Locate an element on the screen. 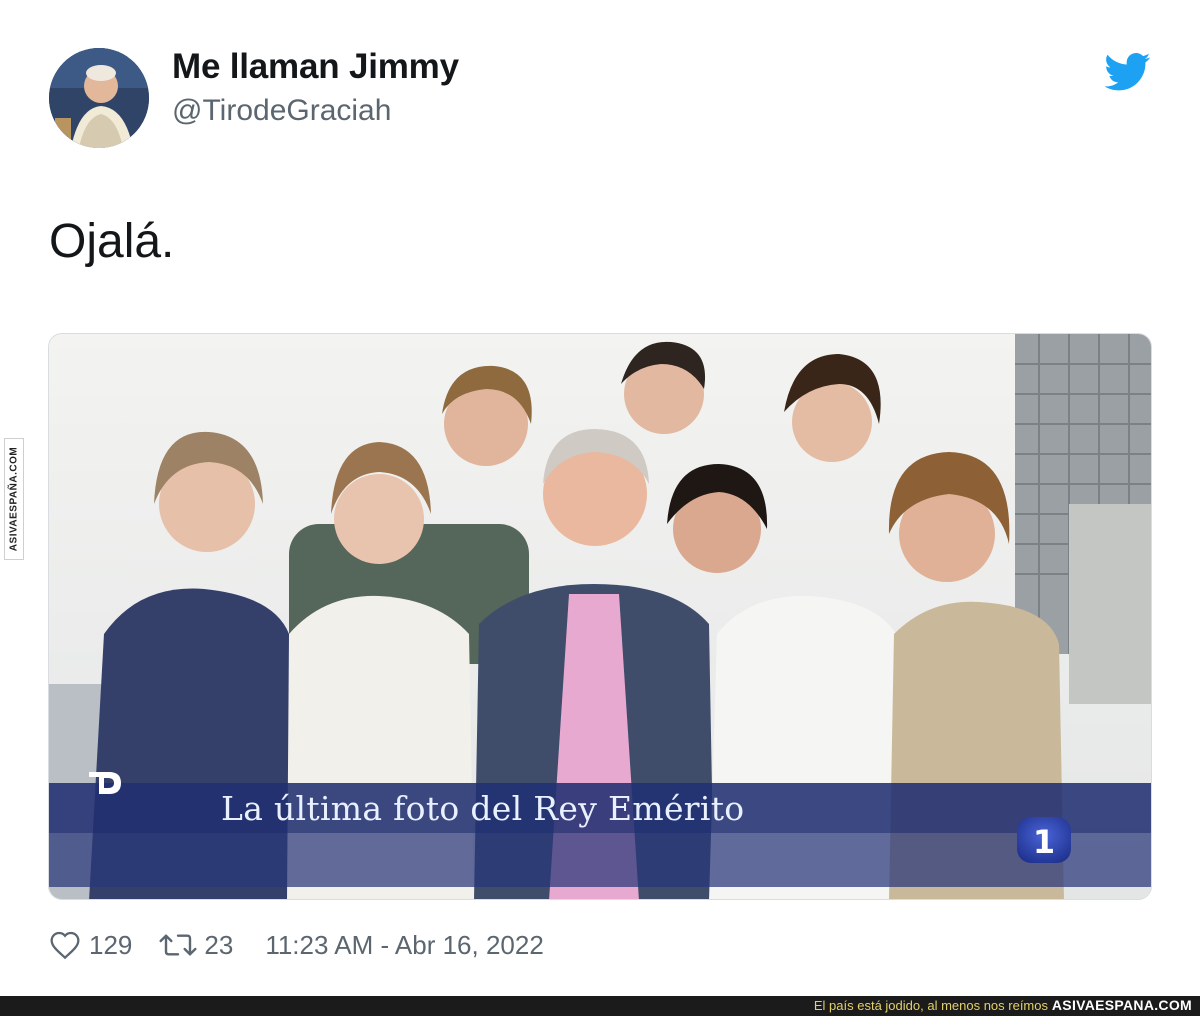  tweet-meta: 129 23 11:23 AM - Abr 16, 2022 is located at coordinates (296, 945).